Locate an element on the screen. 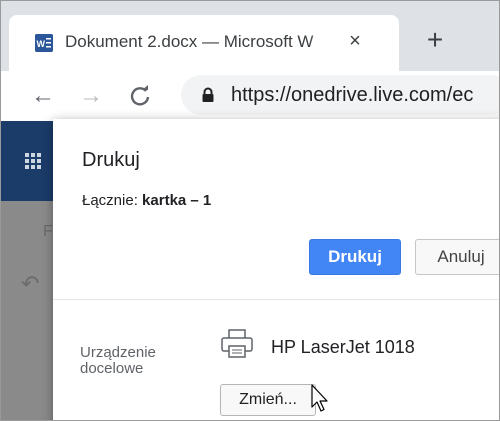  summary-value: kartka – 1 is located at coordinates (177, 200).